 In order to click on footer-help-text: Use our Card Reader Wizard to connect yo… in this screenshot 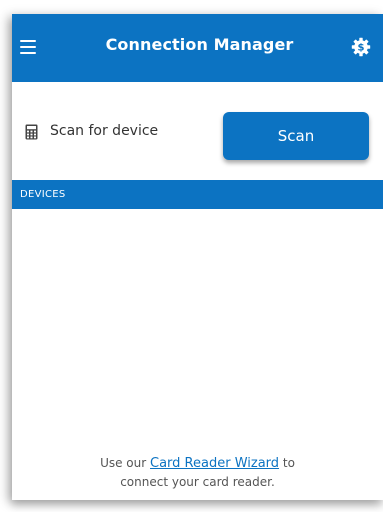, I will do `click(197, 473)`.